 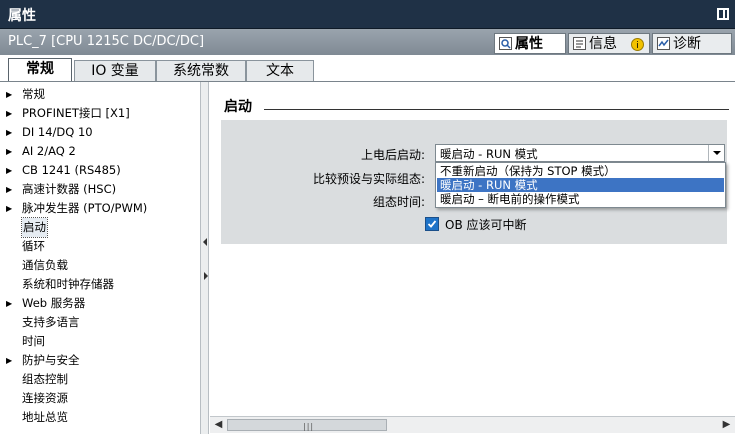 I want to click on tree-item: ▶ AI 2/AQ 2, so click(x=98, y=151).